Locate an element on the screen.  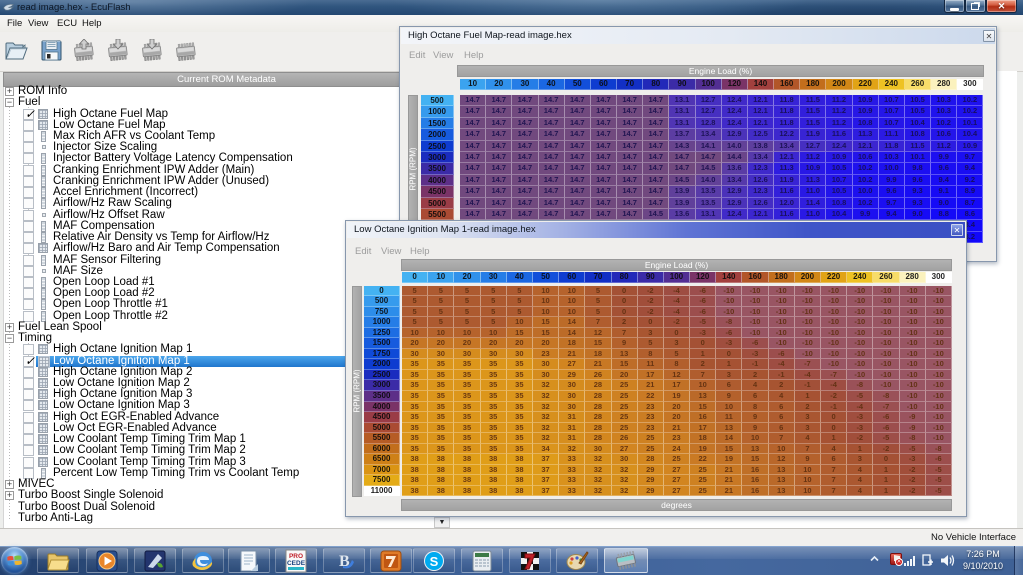
svg-text: CEDE is located at coordinates (296, 563).